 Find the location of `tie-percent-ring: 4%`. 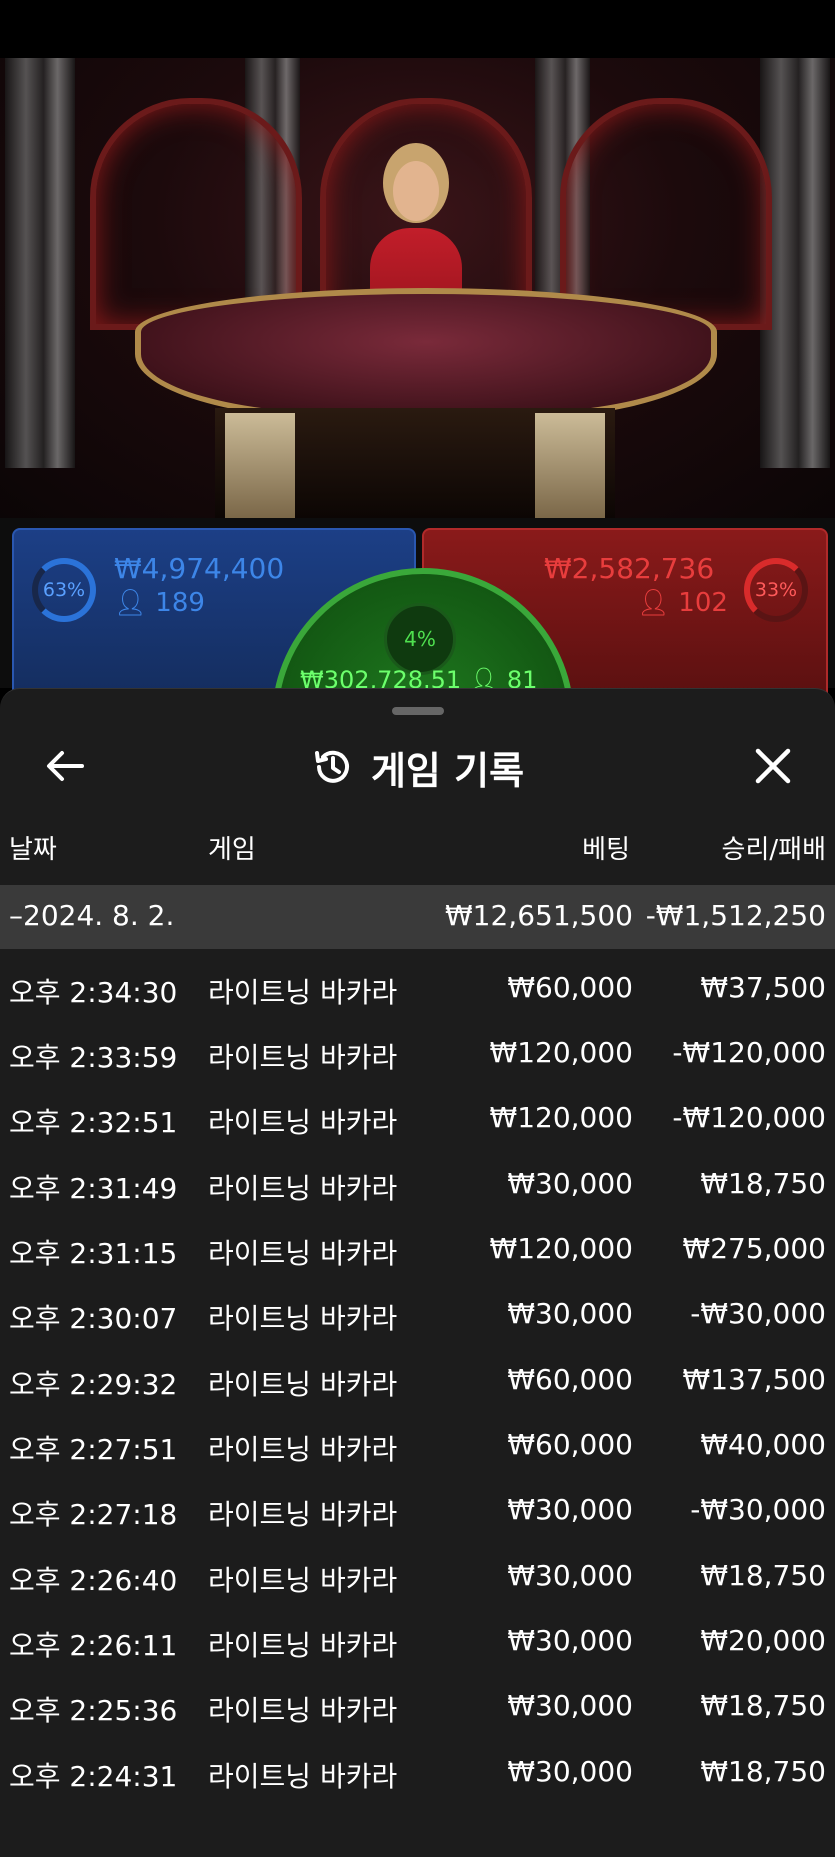

tie-percent-ring: 4% is located at coordinates (420, 639).